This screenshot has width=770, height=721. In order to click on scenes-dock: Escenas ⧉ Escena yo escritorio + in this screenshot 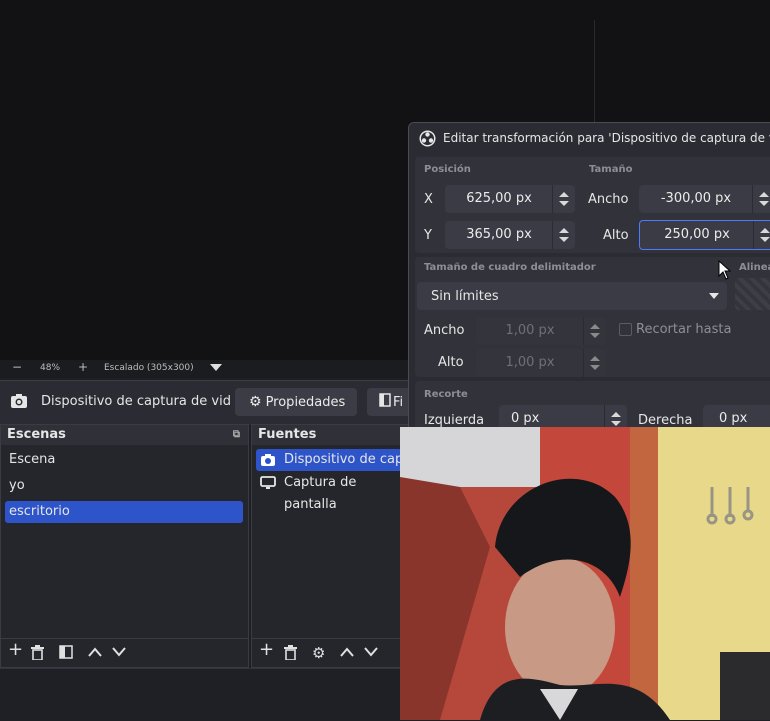, I will do `click(124, 546)`.